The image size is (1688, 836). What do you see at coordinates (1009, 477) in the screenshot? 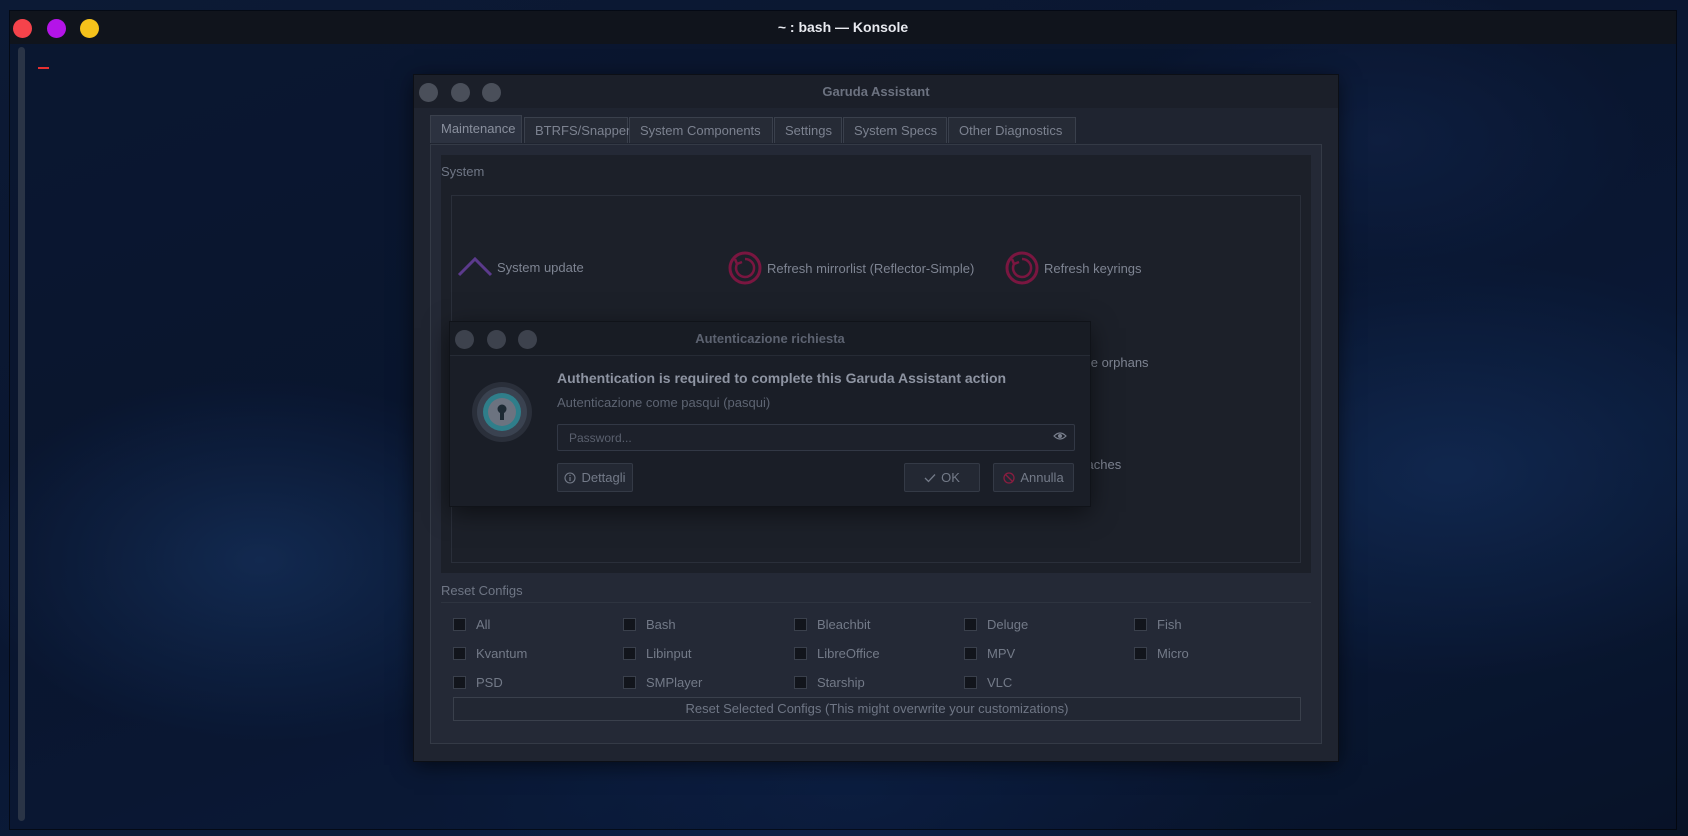
I see `cancel-icon` at bounding box center [1009, 477].